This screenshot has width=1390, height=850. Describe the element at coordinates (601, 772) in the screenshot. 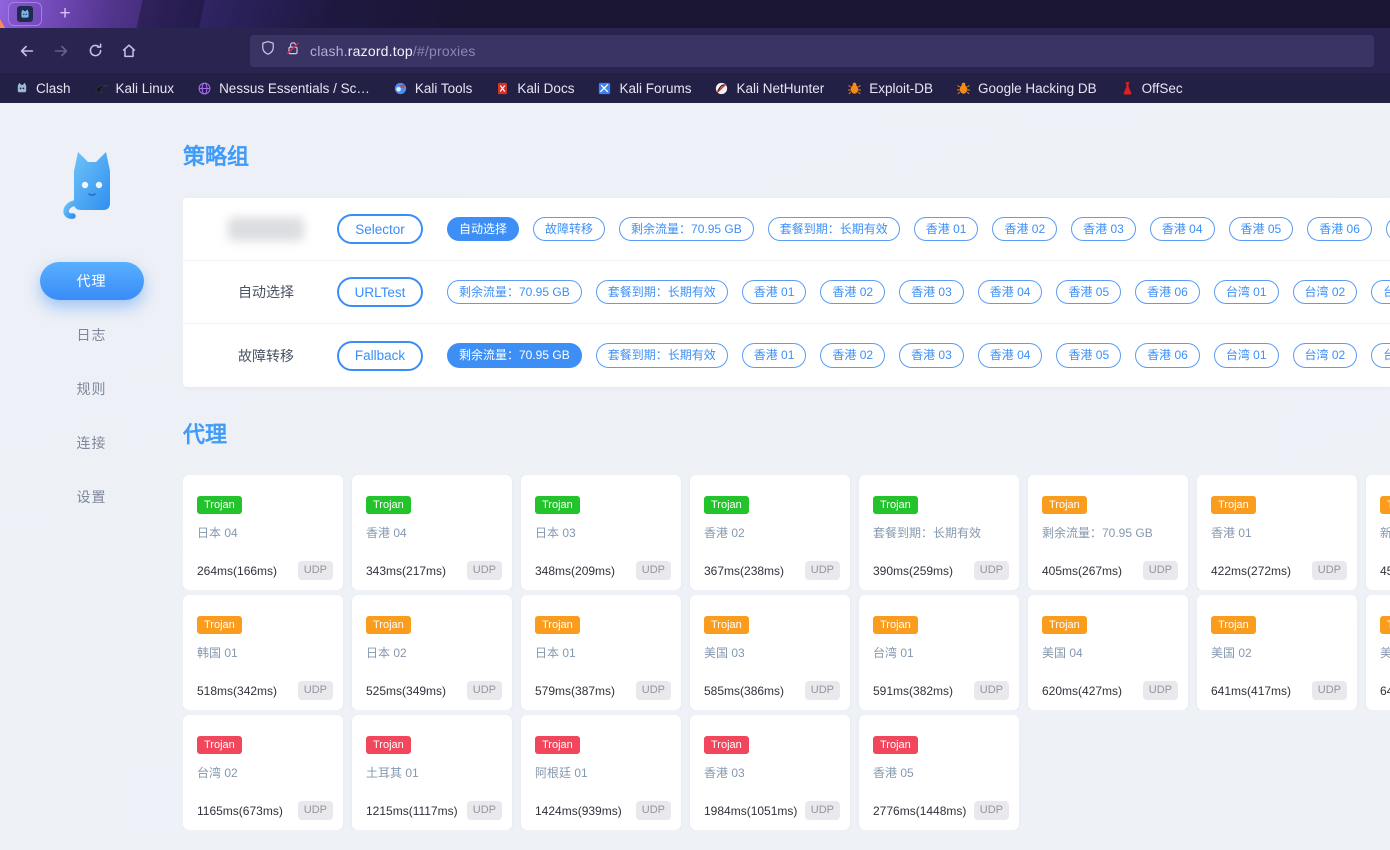

I see `proxy-card: Trojan 阿根廷 01 1424ms(939ms) UDP` at that location.